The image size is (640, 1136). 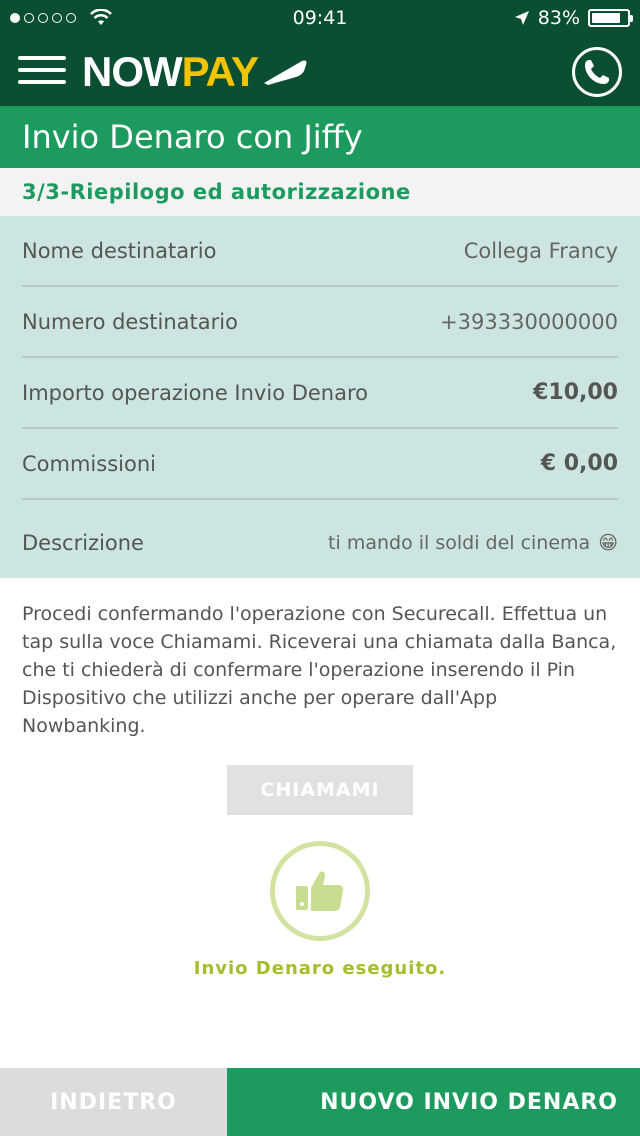 What do you see at coordinates (529, 321) in the screenshot?
I see `row-value: +393330000000` at bounding box center [529, 321].